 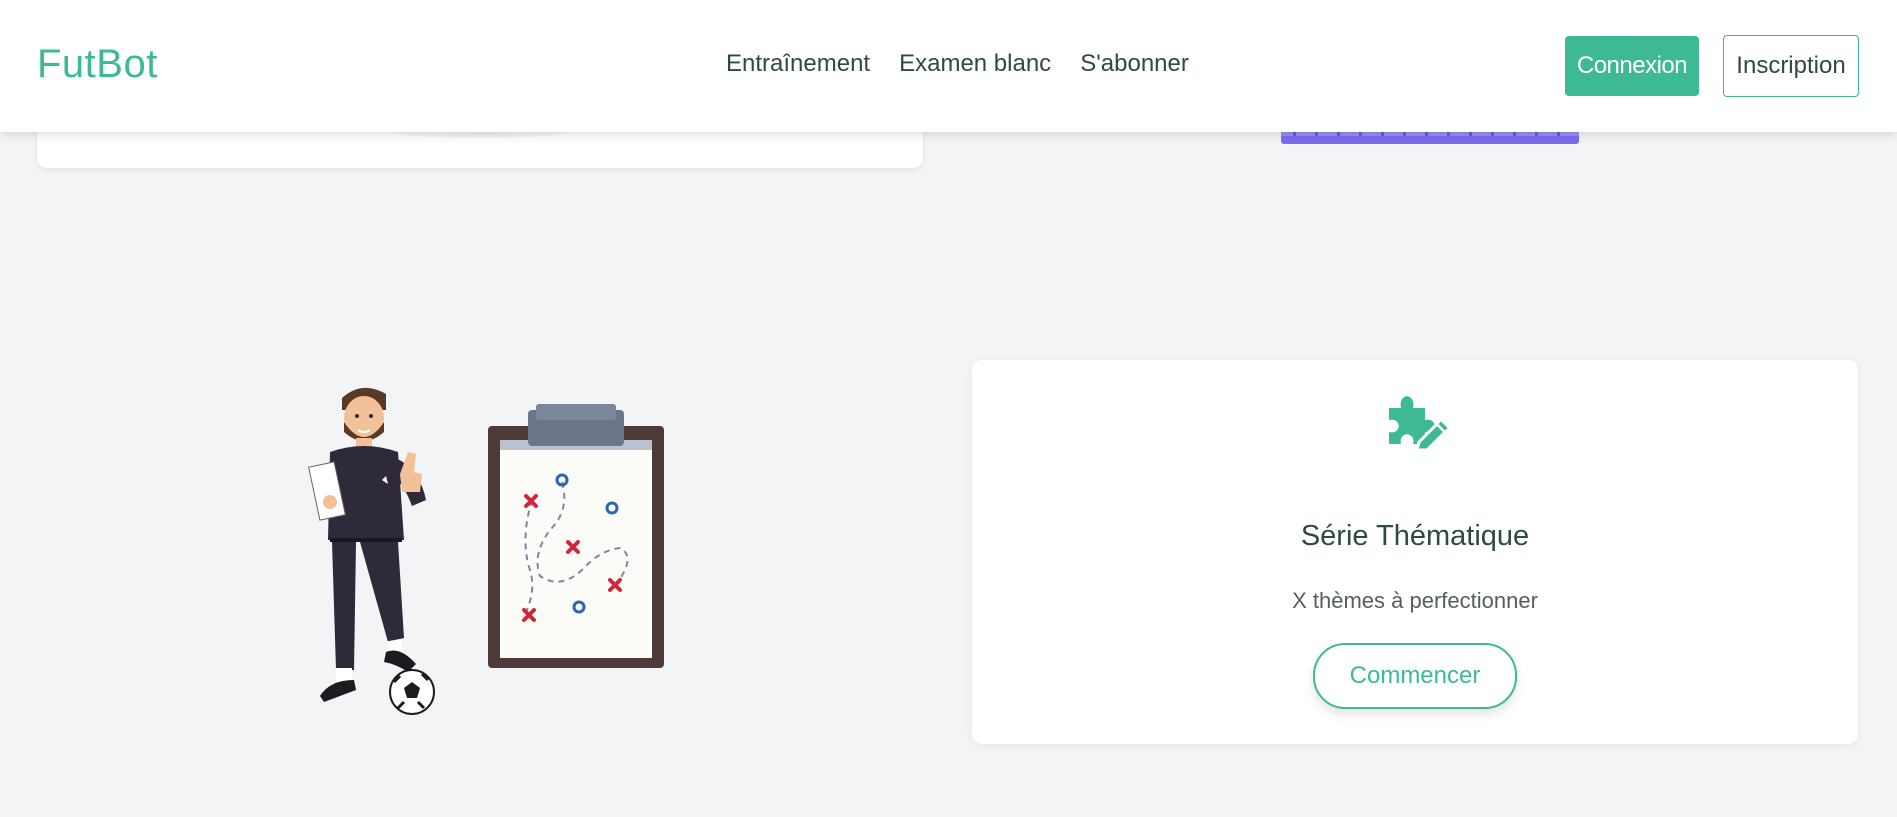 I want to click on coach-illustration, so click(x=486, y=551).